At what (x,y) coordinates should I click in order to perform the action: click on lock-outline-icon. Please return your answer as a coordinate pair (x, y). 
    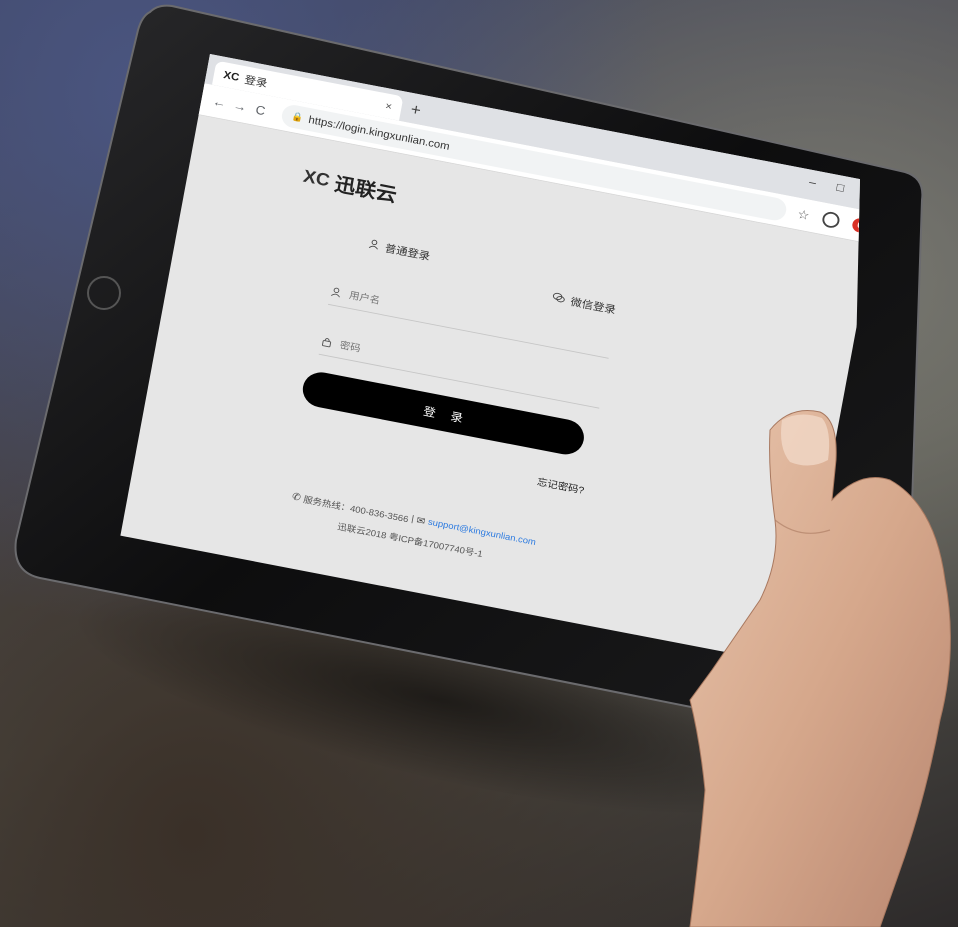
    Looking at the image, I should click on (327, 342).